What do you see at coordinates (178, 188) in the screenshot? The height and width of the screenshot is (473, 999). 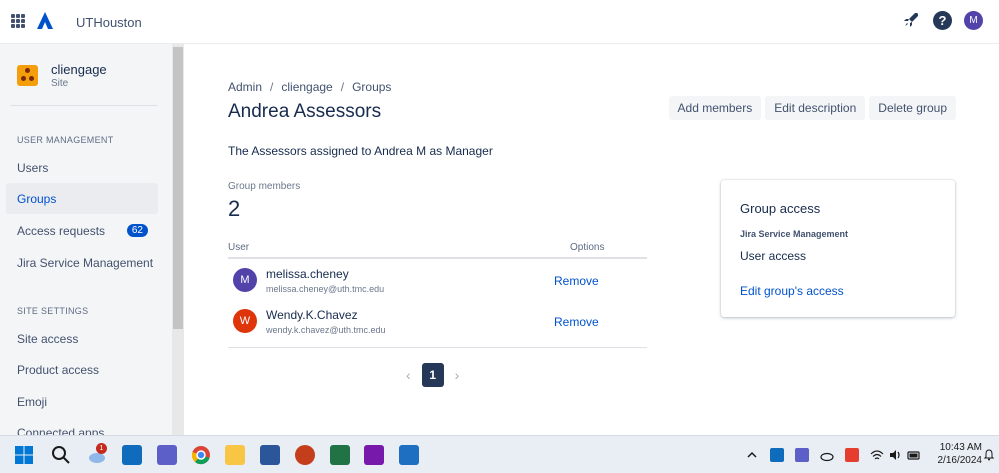 I see `scrollbar-thumb` at bounding box center [178, 188].